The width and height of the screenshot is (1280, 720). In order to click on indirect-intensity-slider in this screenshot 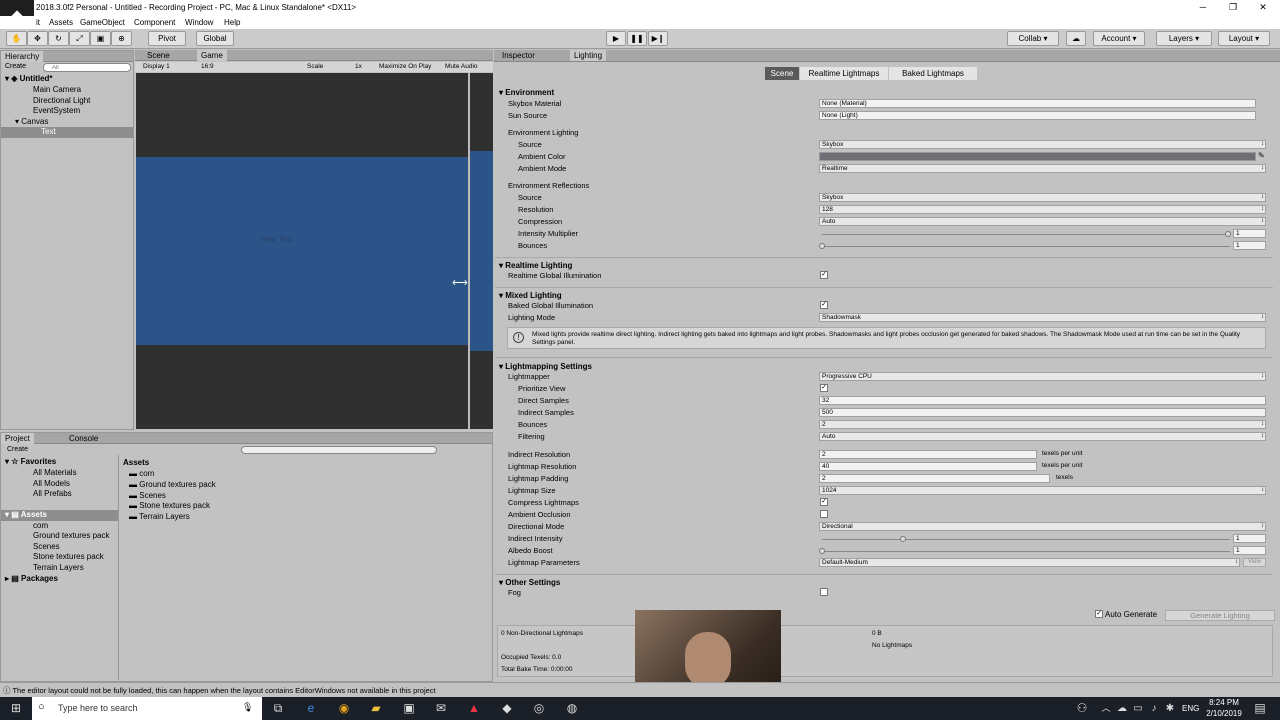, I will do `click(1026, 539)`.